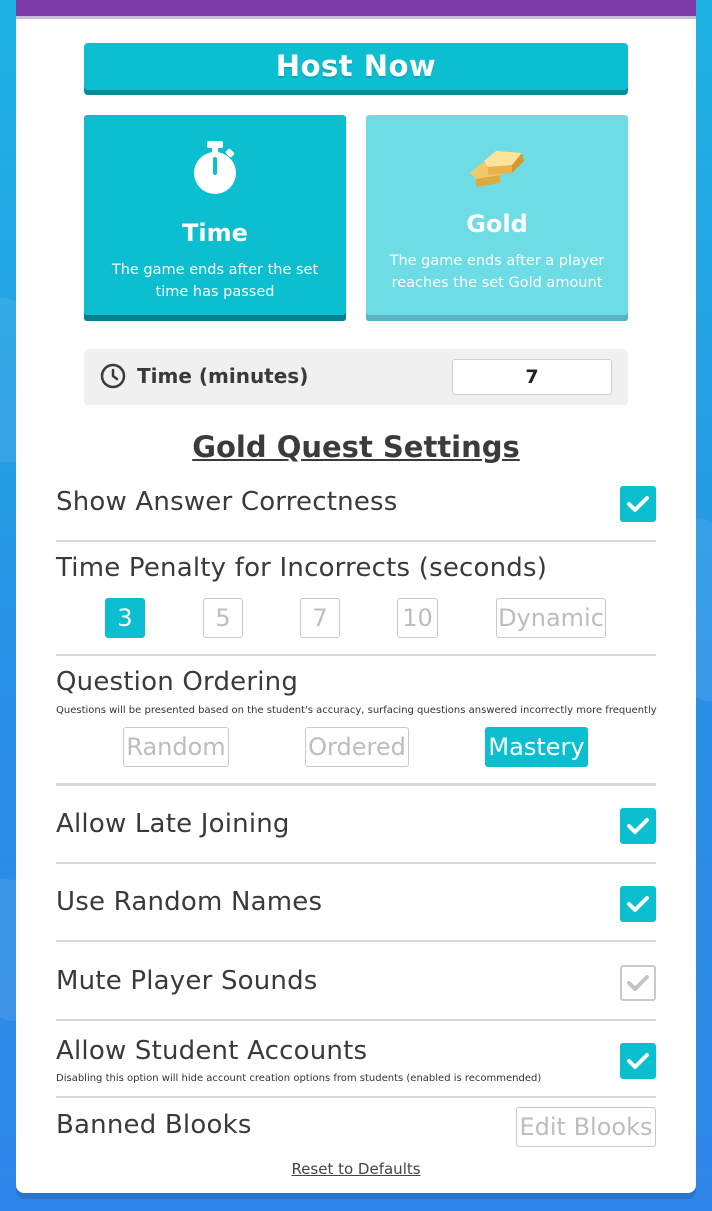  What do you see at coordinates (586, 1127) in the screenshot?
I see `edit-blooks-button: Edit Blooks` at bounding box center [586, 1127].